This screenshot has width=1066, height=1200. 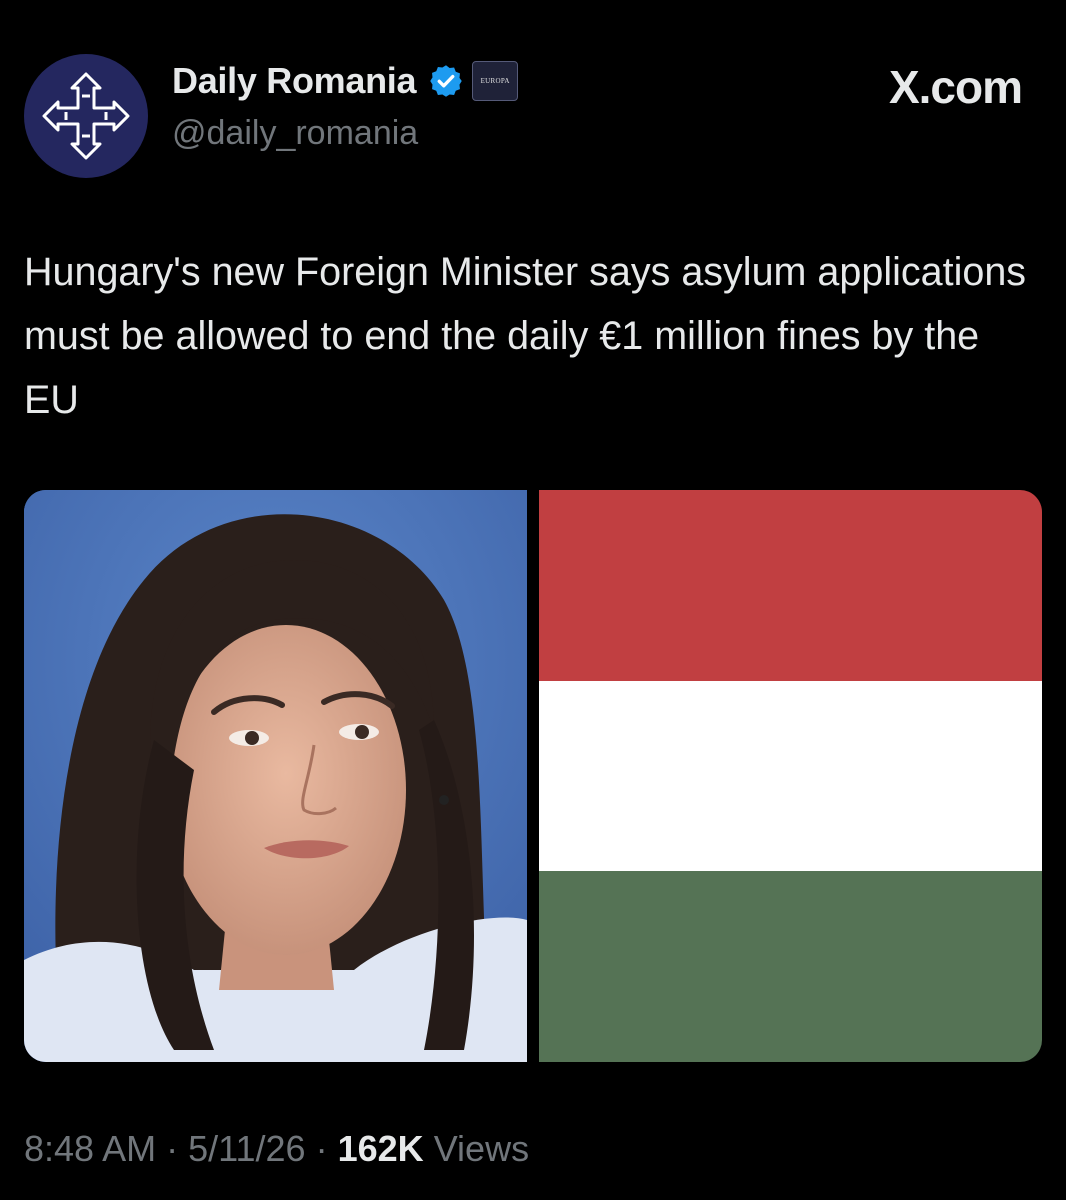 I want to click on post-meta: 8:48 AM · 5/11/26 · 162K Views, so click(x=276, y=1149).